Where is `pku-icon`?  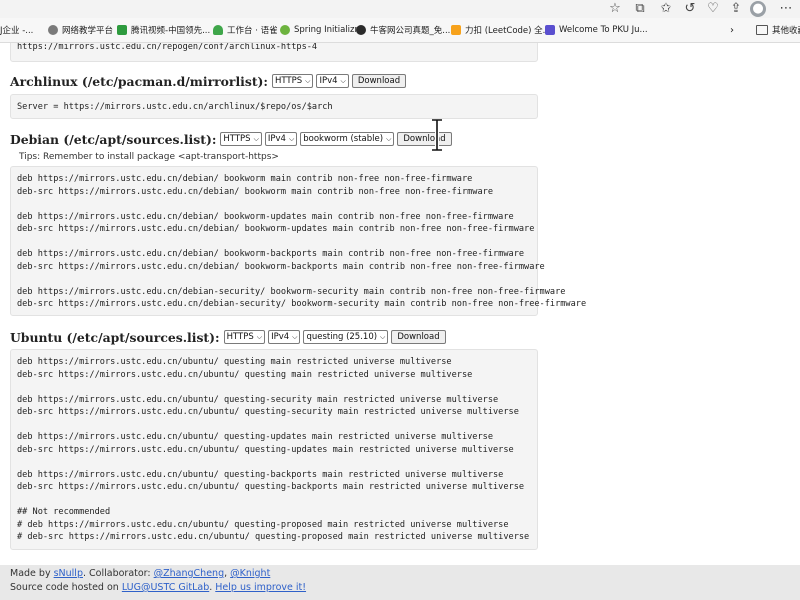 pku-icon is located at coordinates (550, 30).